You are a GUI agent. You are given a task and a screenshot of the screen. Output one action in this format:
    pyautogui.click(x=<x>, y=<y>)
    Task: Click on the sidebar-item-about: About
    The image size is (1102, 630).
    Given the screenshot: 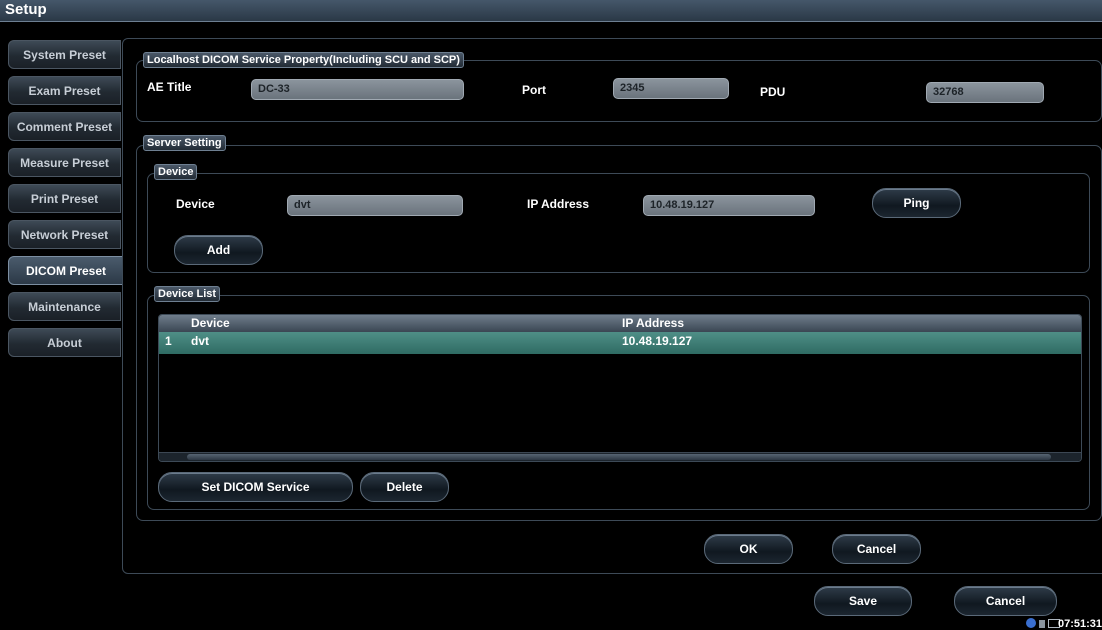 What is the action you would take?
    pyautogui.click(x=64, y=342)
    